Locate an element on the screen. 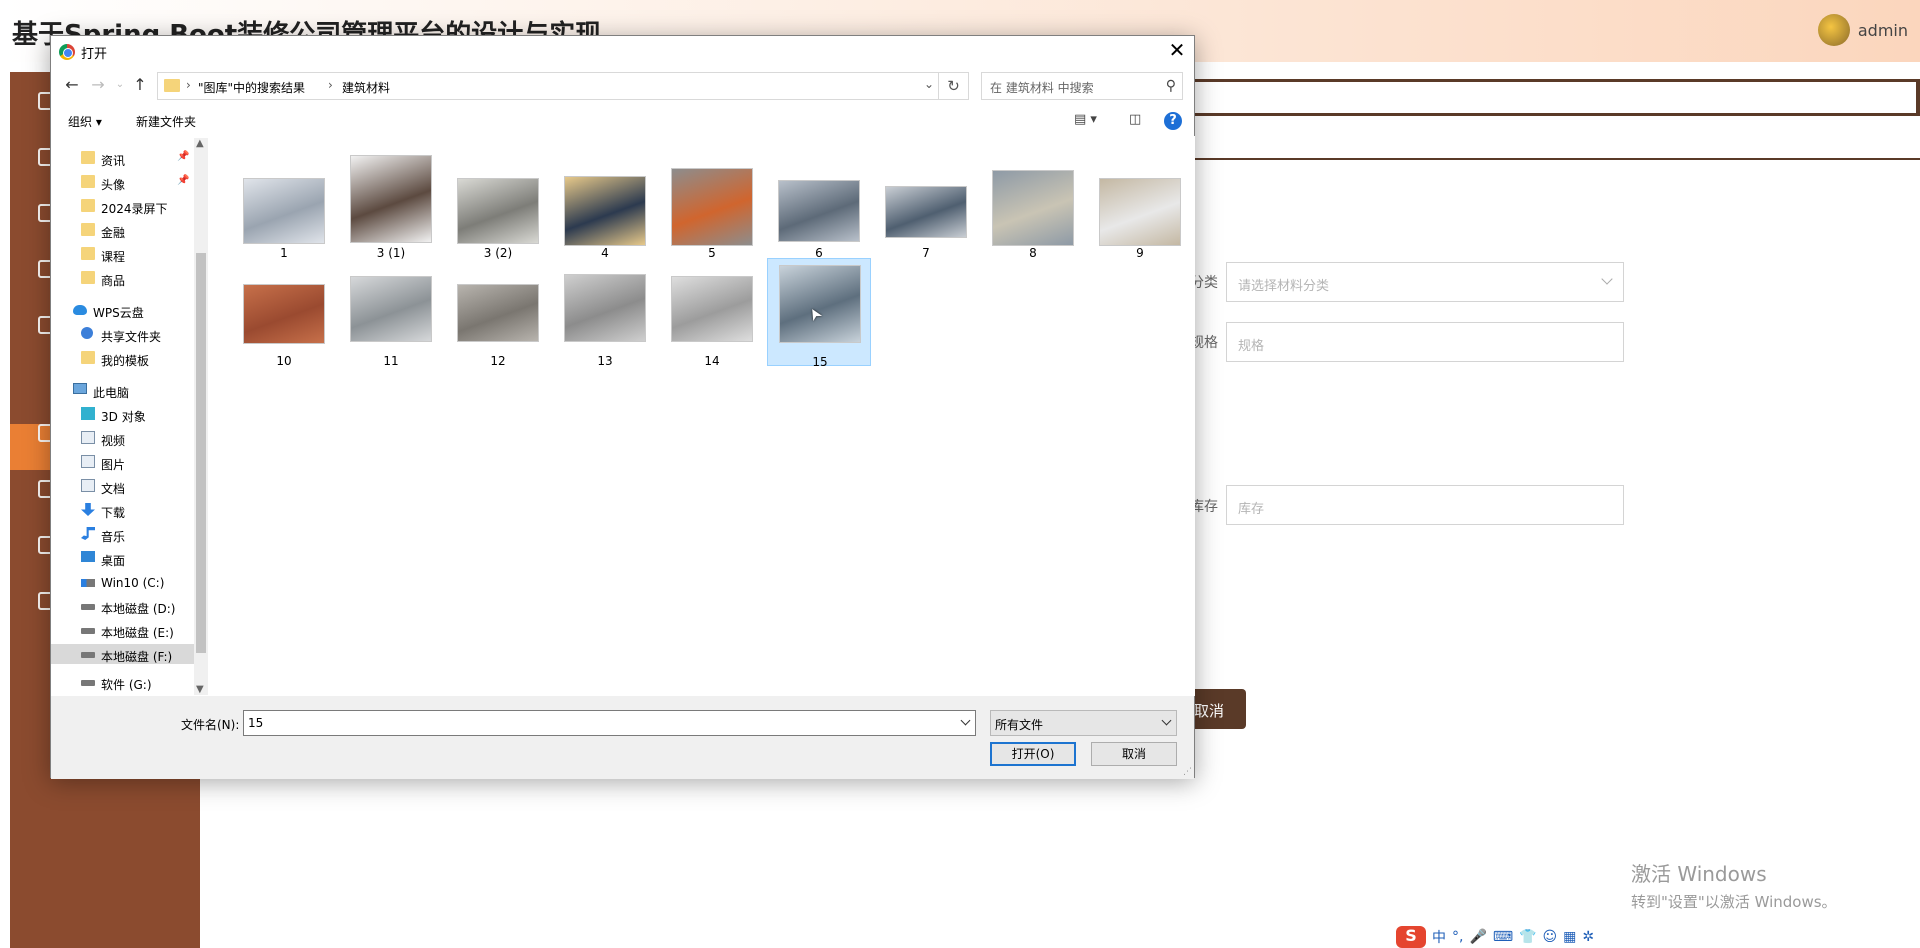 The height and width of the screenshot is (948, 1920). grid-icon: ▦ is located at coordinates (1569, 937).